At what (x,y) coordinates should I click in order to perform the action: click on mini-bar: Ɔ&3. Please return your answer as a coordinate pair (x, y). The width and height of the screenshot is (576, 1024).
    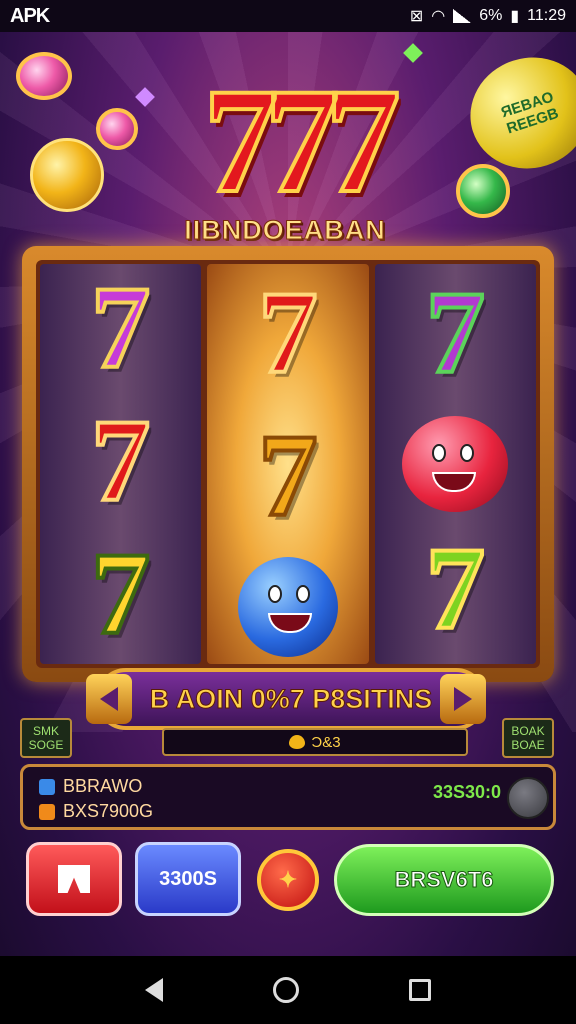
    Looking at the image, I should click on (315, 742).